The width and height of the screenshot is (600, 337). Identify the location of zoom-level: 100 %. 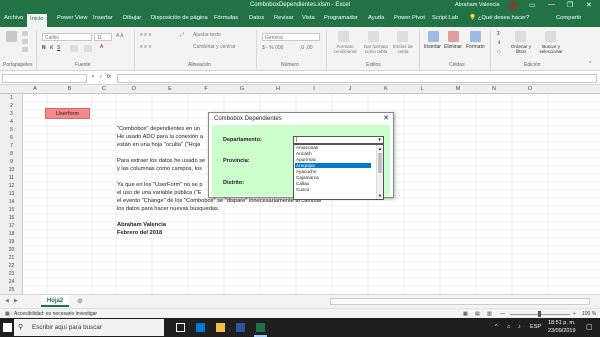
(589, 314).